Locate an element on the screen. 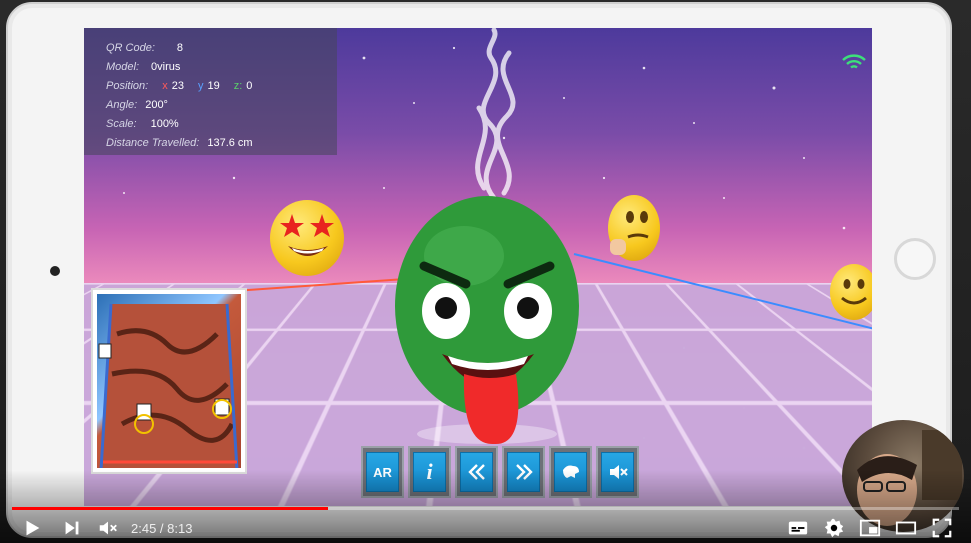  miniplayer-icon is located at coordinates (870, 528).